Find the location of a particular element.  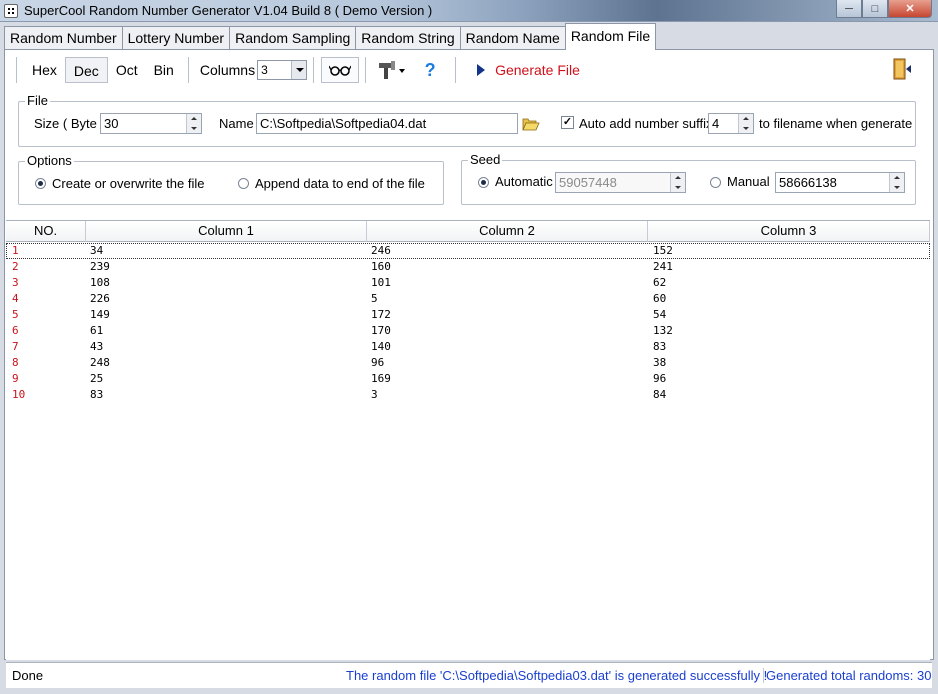

cell-column-2: 169 is located at coordinates (381, 378).